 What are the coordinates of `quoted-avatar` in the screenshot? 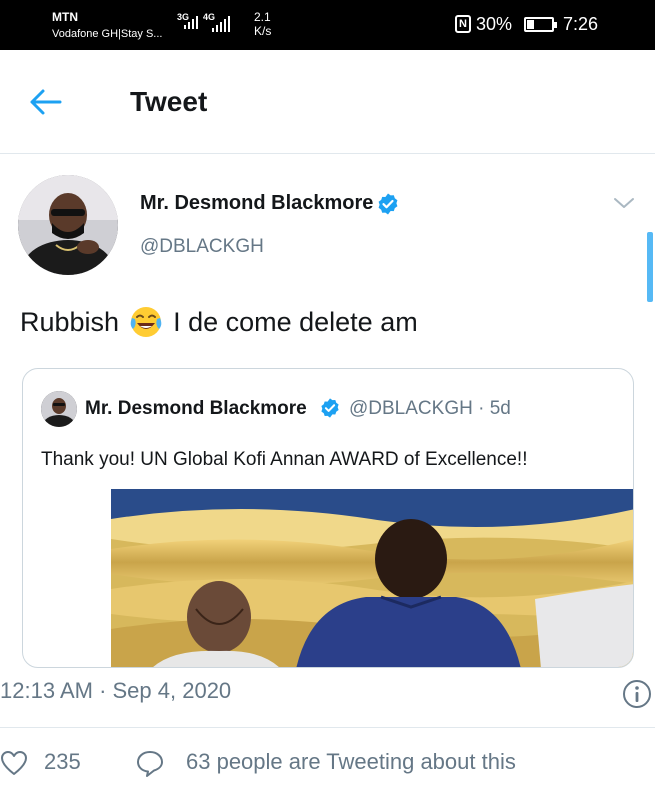 It's located at (59, 409).